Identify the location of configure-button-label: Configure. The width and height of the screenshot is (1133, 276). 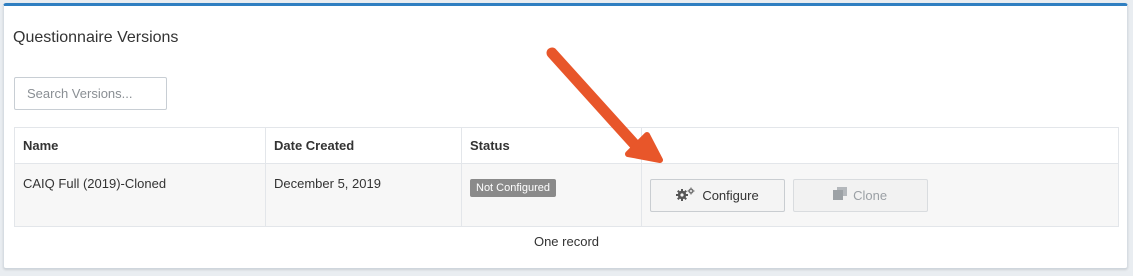
(730, 195).